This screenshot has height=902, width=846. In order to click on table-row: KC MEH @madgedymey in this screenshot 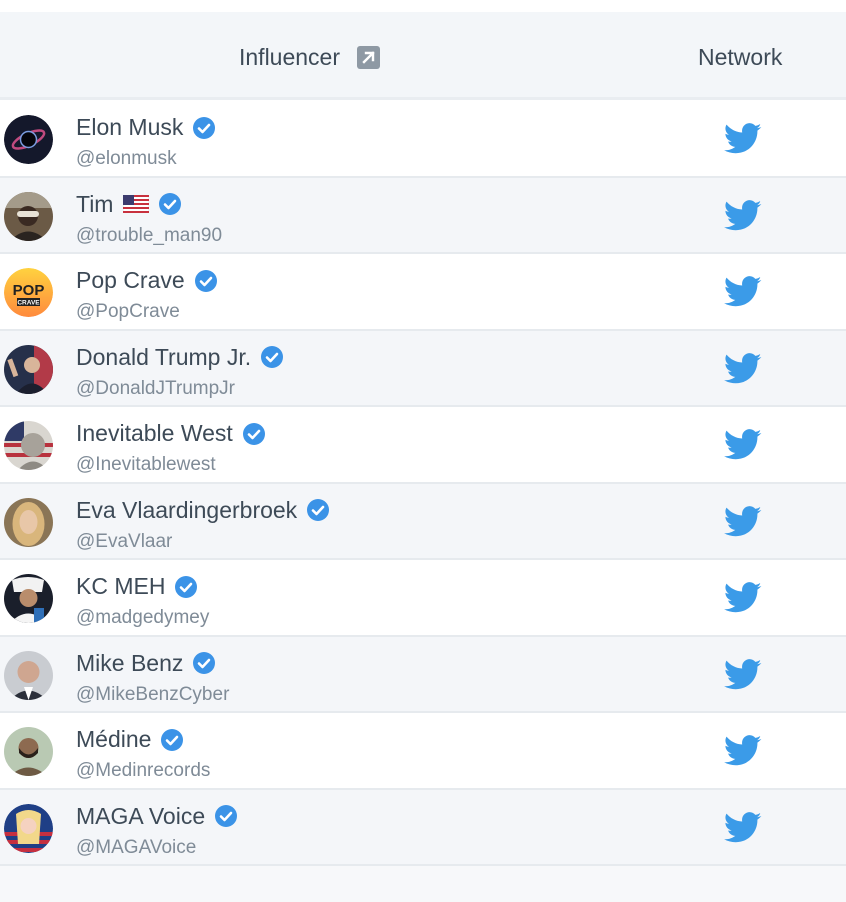, I will do `click(423, 598)`.